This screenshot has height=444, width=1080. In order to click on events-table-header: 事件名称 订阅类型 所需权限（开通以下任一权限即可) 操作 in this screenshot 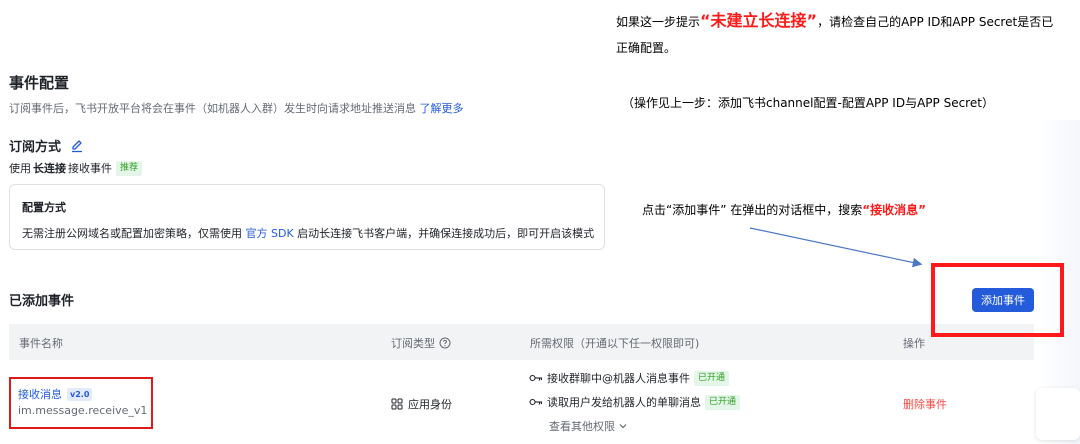, I will do `click(521, 342)`.